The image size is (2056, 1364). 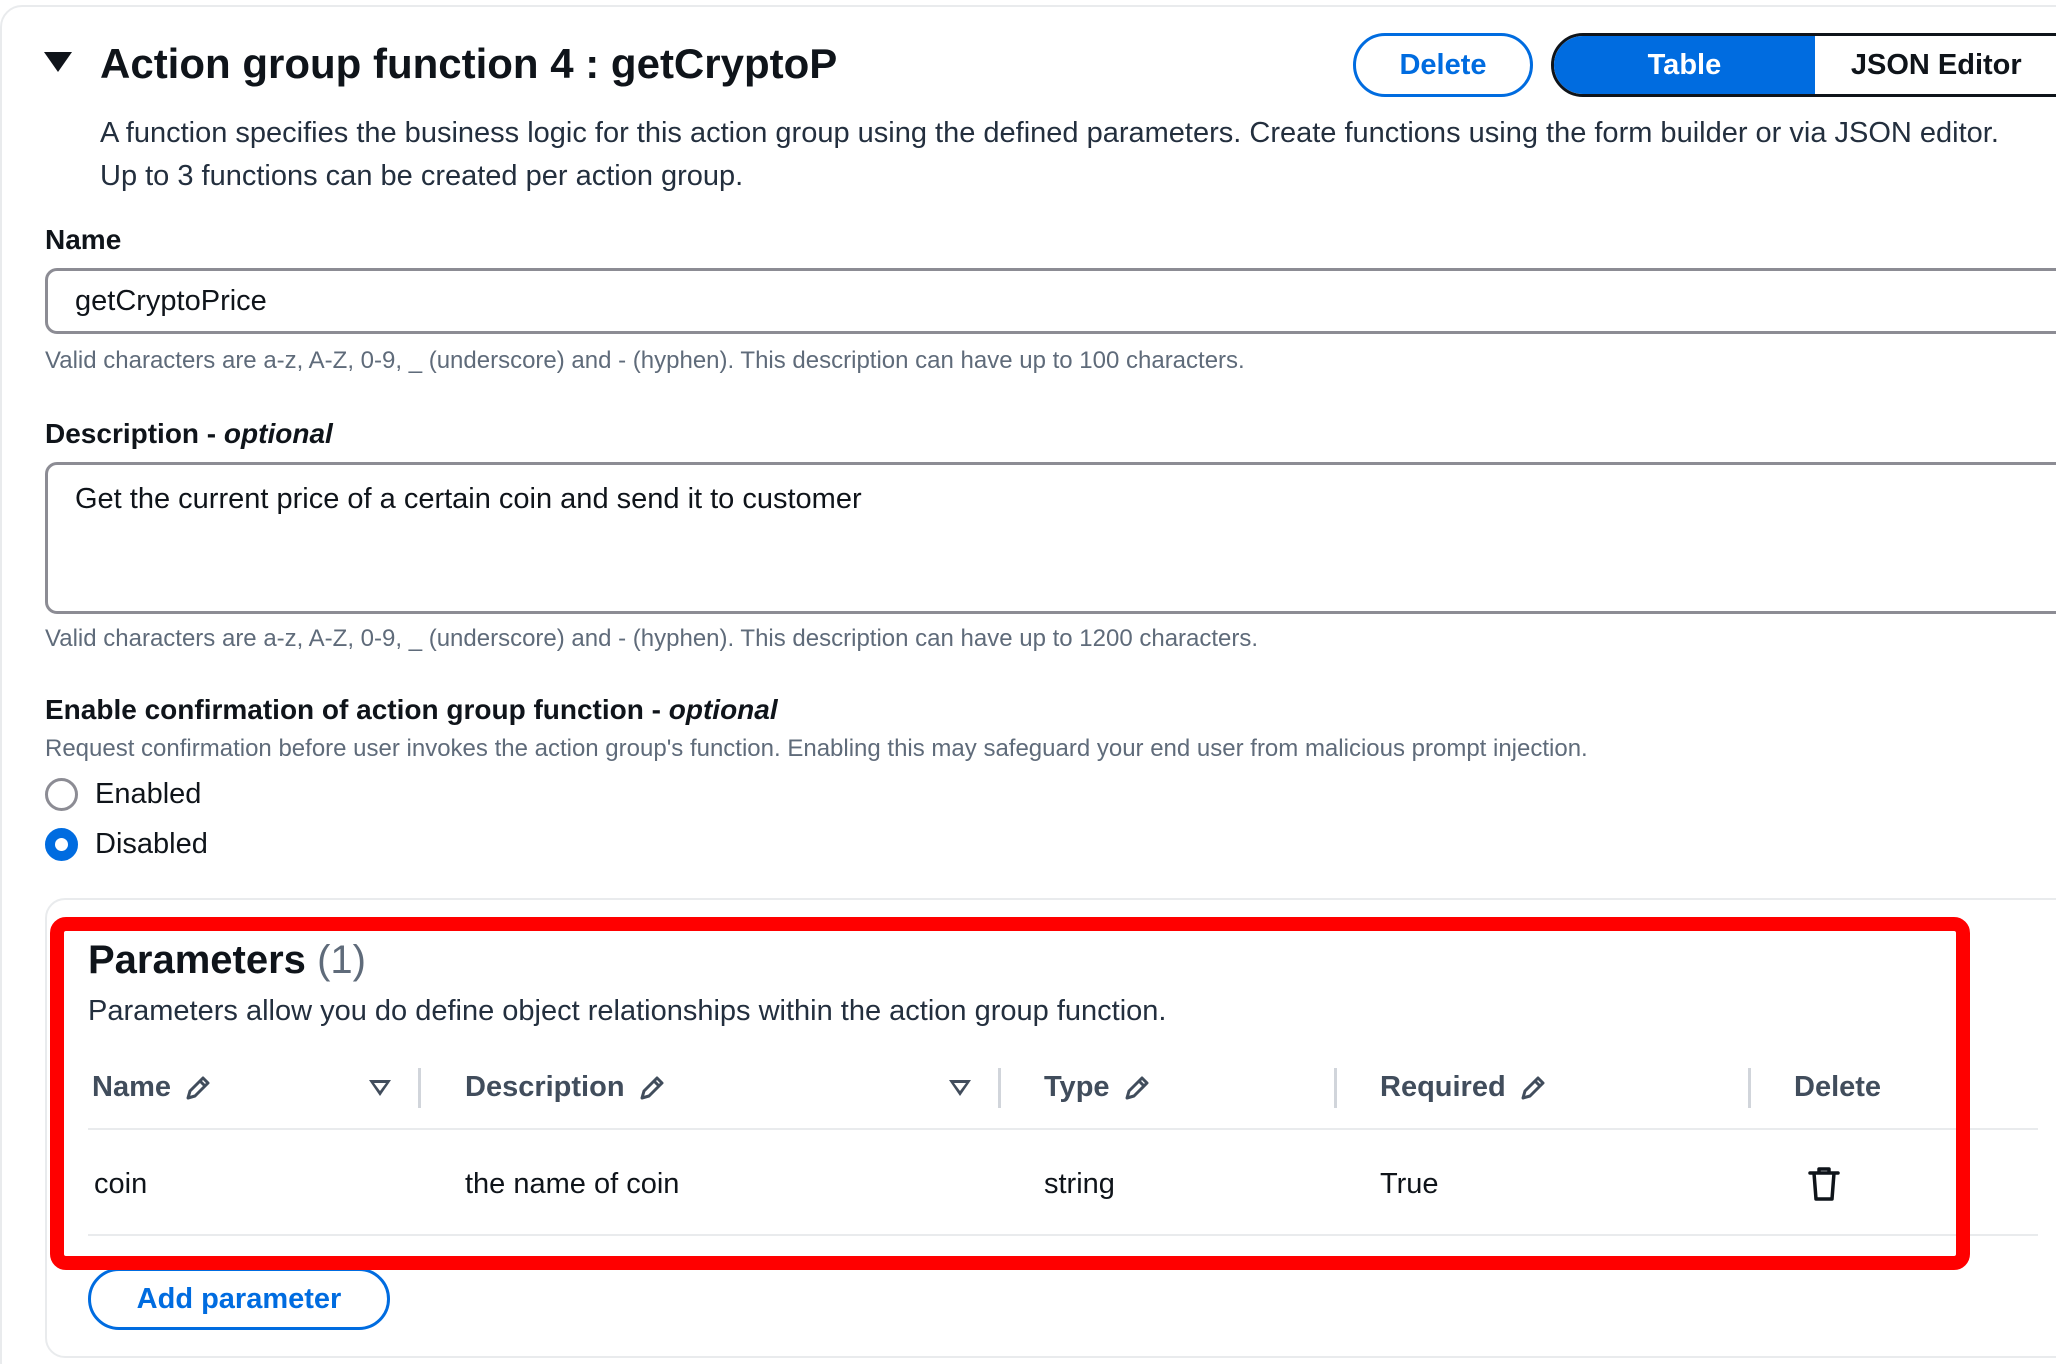 I want to click on description-label: Description - optional, so click(x=189, y=433).